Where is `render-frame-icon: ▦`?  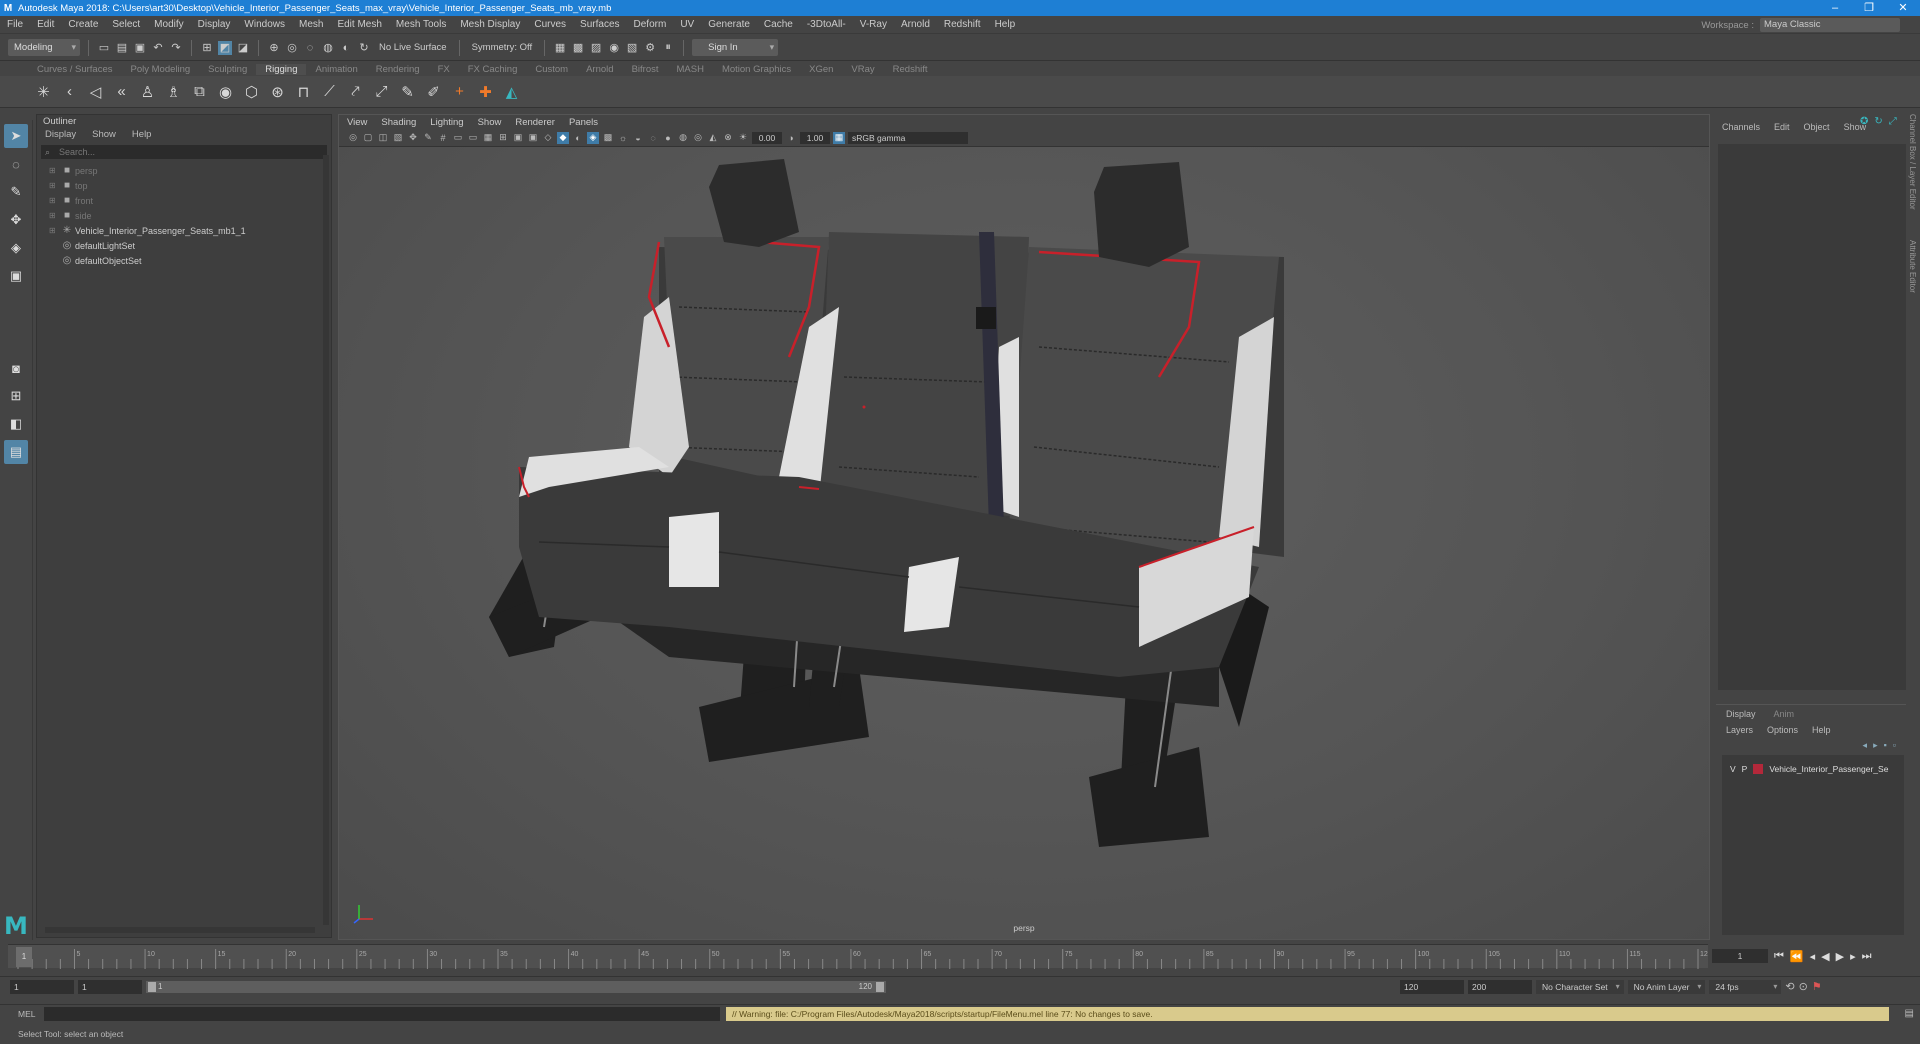
render-frame-icon: ▦ is located at coordinates (560, 48).